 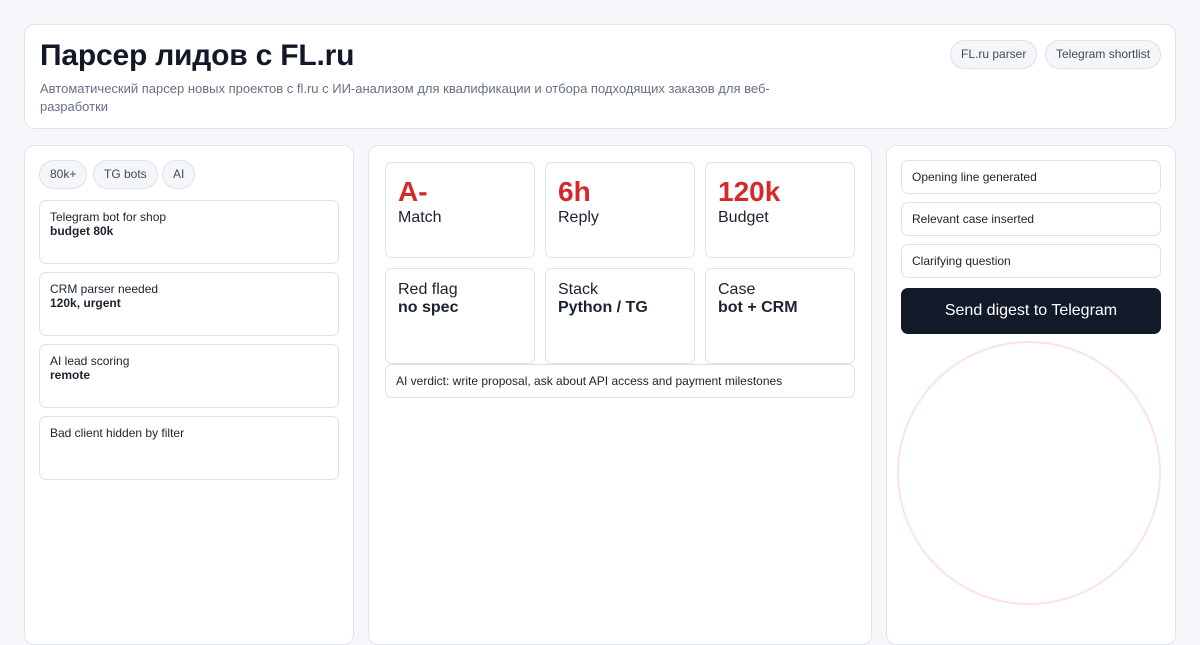 What do you see at coordinates (1031, 219) in the screenshot?
I see `step-relevant-case: Relevant case inserted` at bounding box center [1031, 219].